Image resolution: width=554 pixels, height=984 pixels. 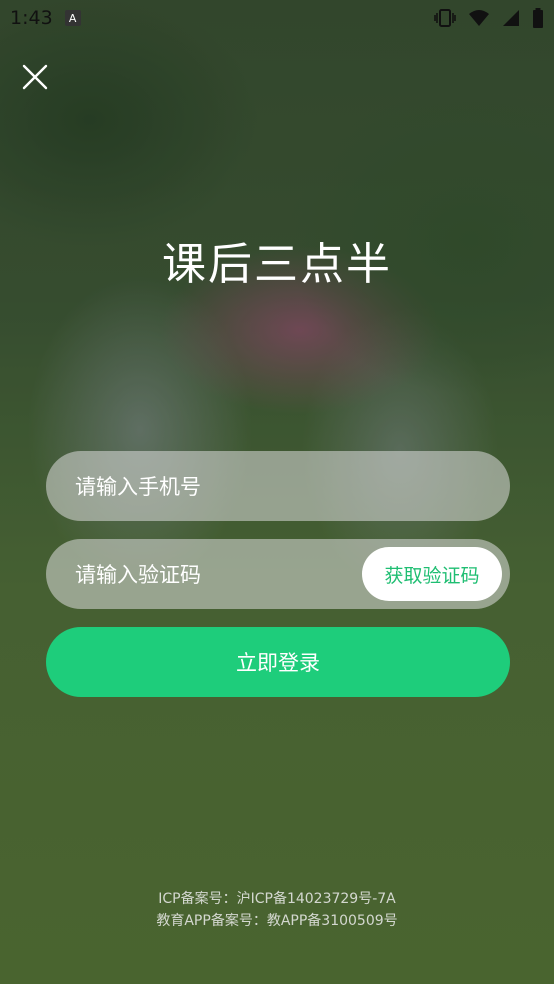 I want to click on phone-input, so click(x=215, y=487).